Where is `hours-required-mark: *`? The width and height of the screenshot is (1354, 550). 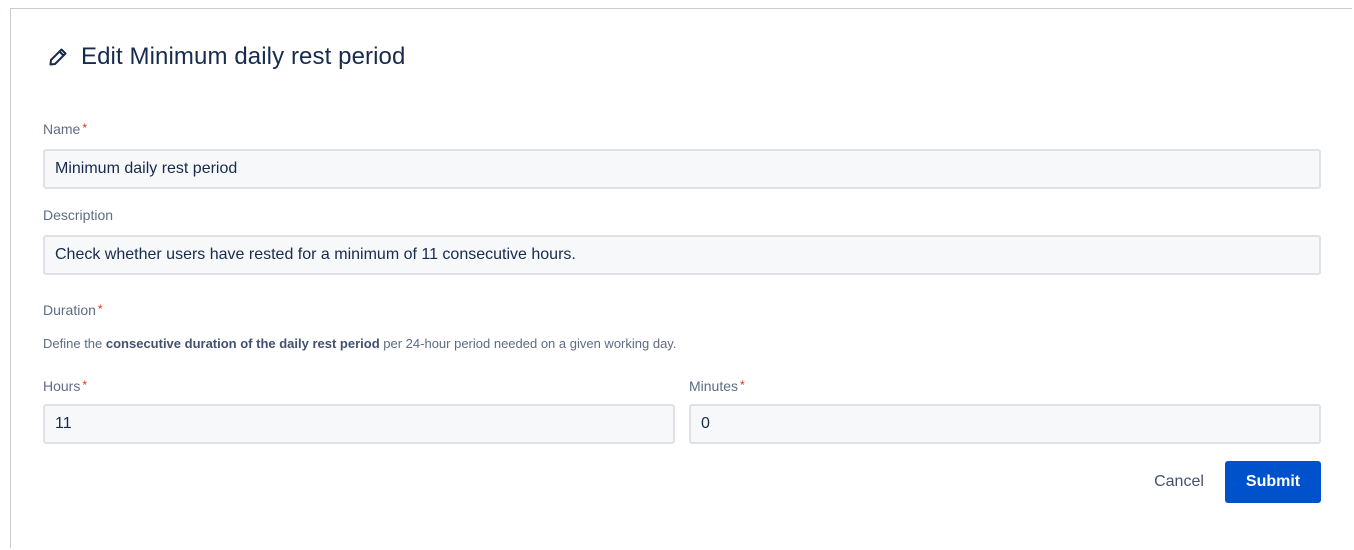 hours-required-mark: * is located at coordinates (85, 385).